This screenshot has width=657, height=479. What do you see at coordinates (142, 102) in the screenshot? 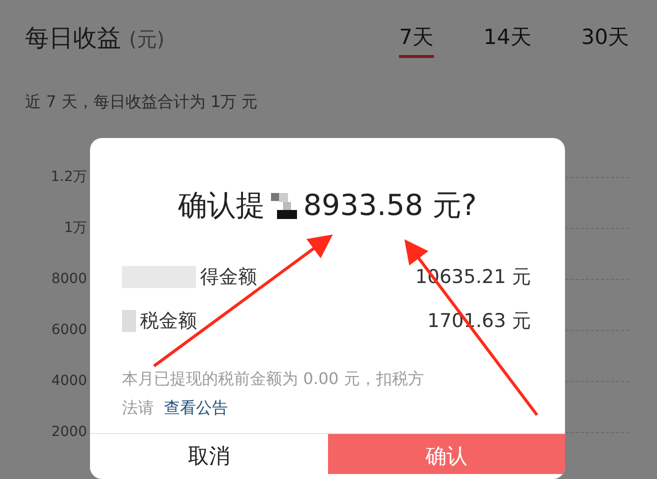
I see `summary-text: 近 7 天，每日收益合计为 1万 元` at bounding box center [142, 102].